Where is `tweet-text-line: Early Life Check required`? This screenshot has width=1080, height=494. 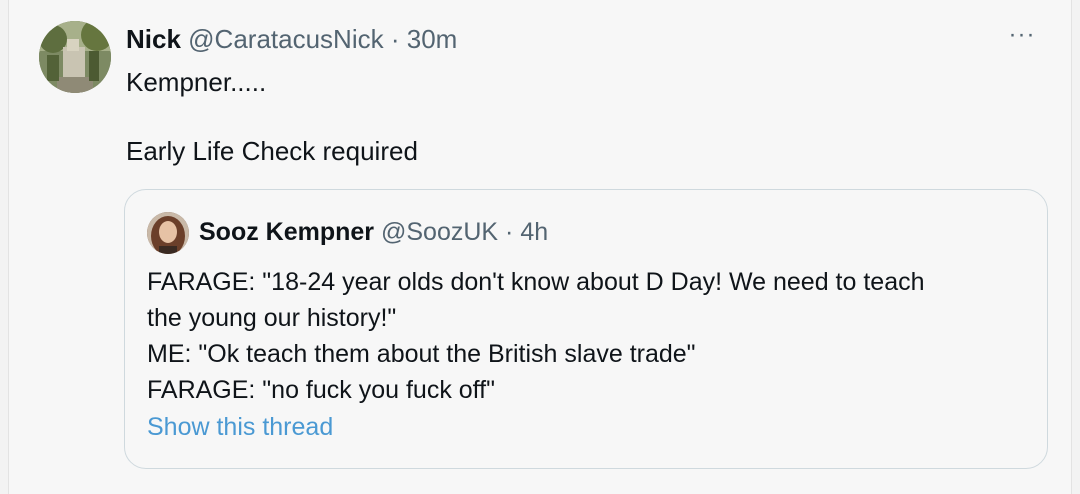 tweet-text-line: Early Life Check required is located at coordinates (272, 151).